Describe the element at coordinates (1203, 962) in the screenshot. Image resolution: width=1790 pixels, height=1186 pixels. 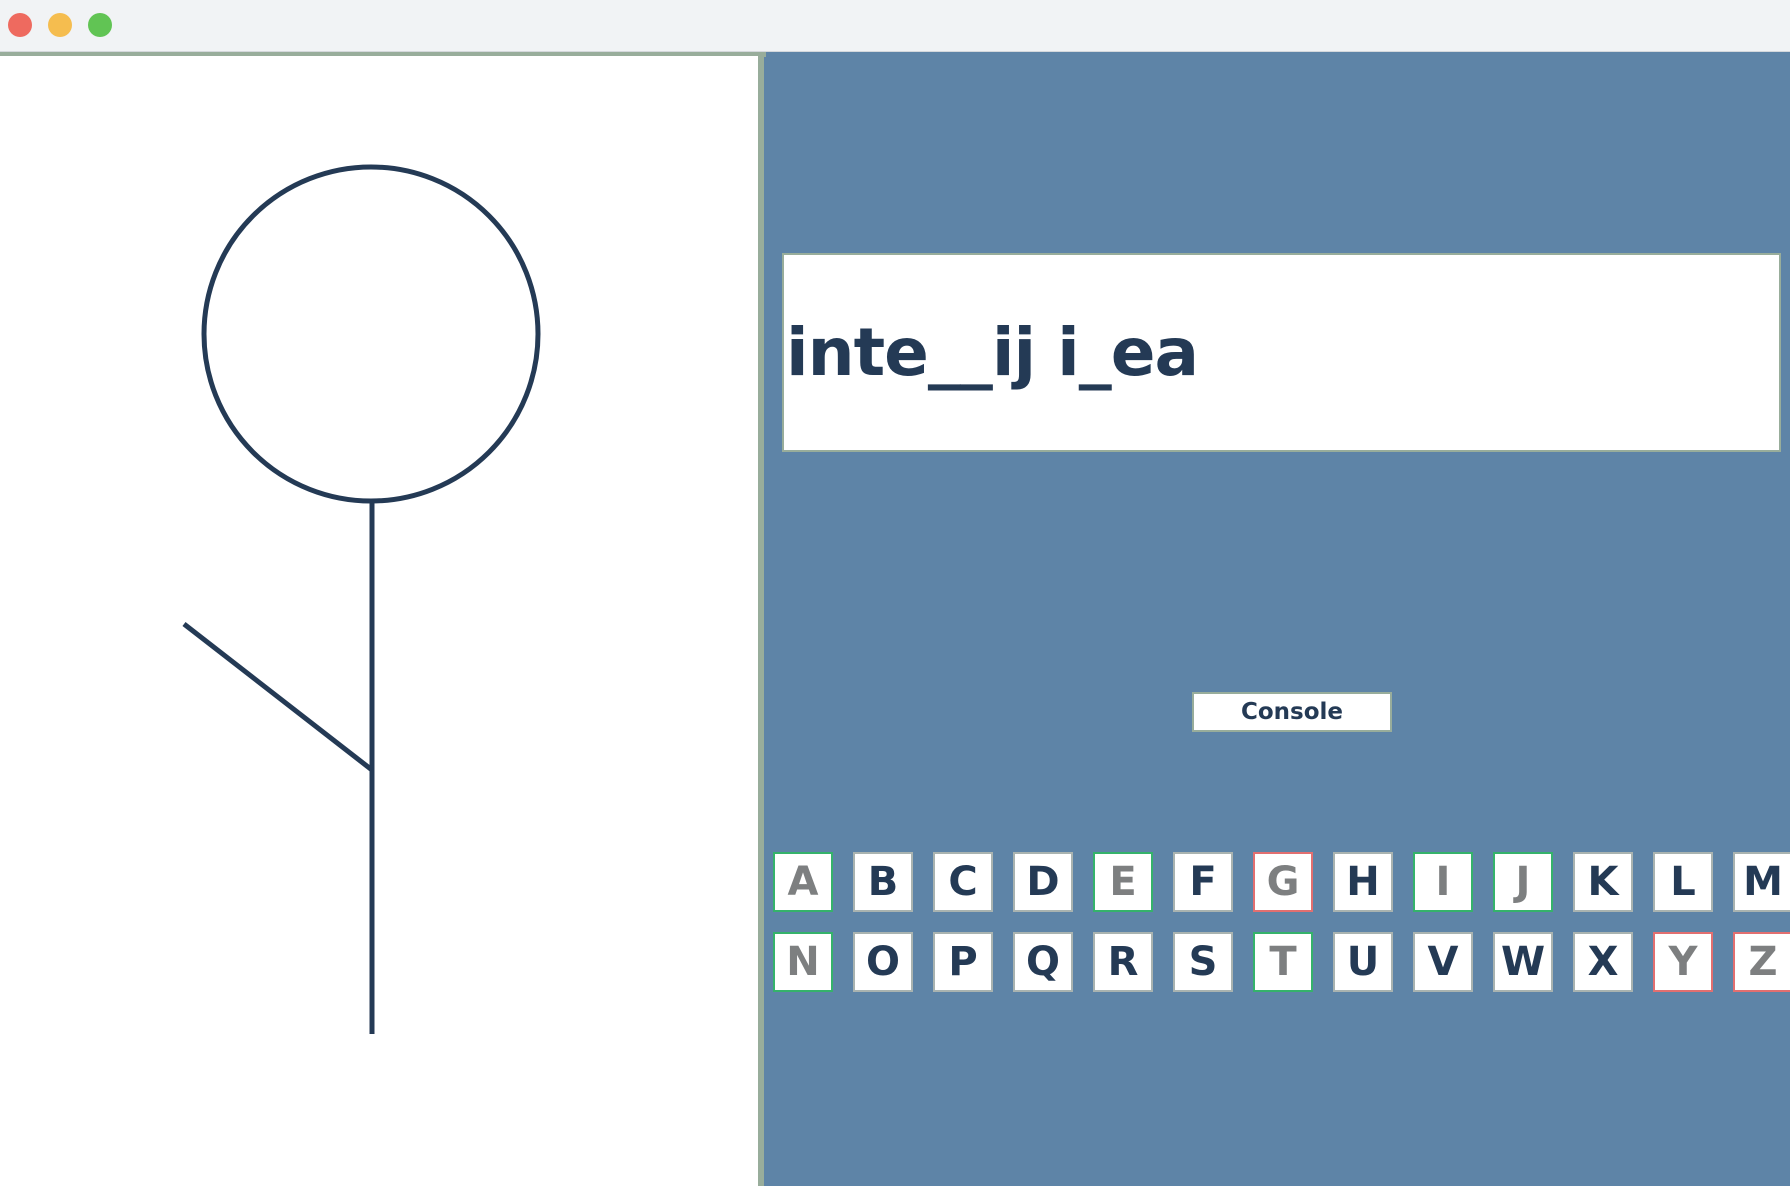
I see `letter-key-s: S` at that location.